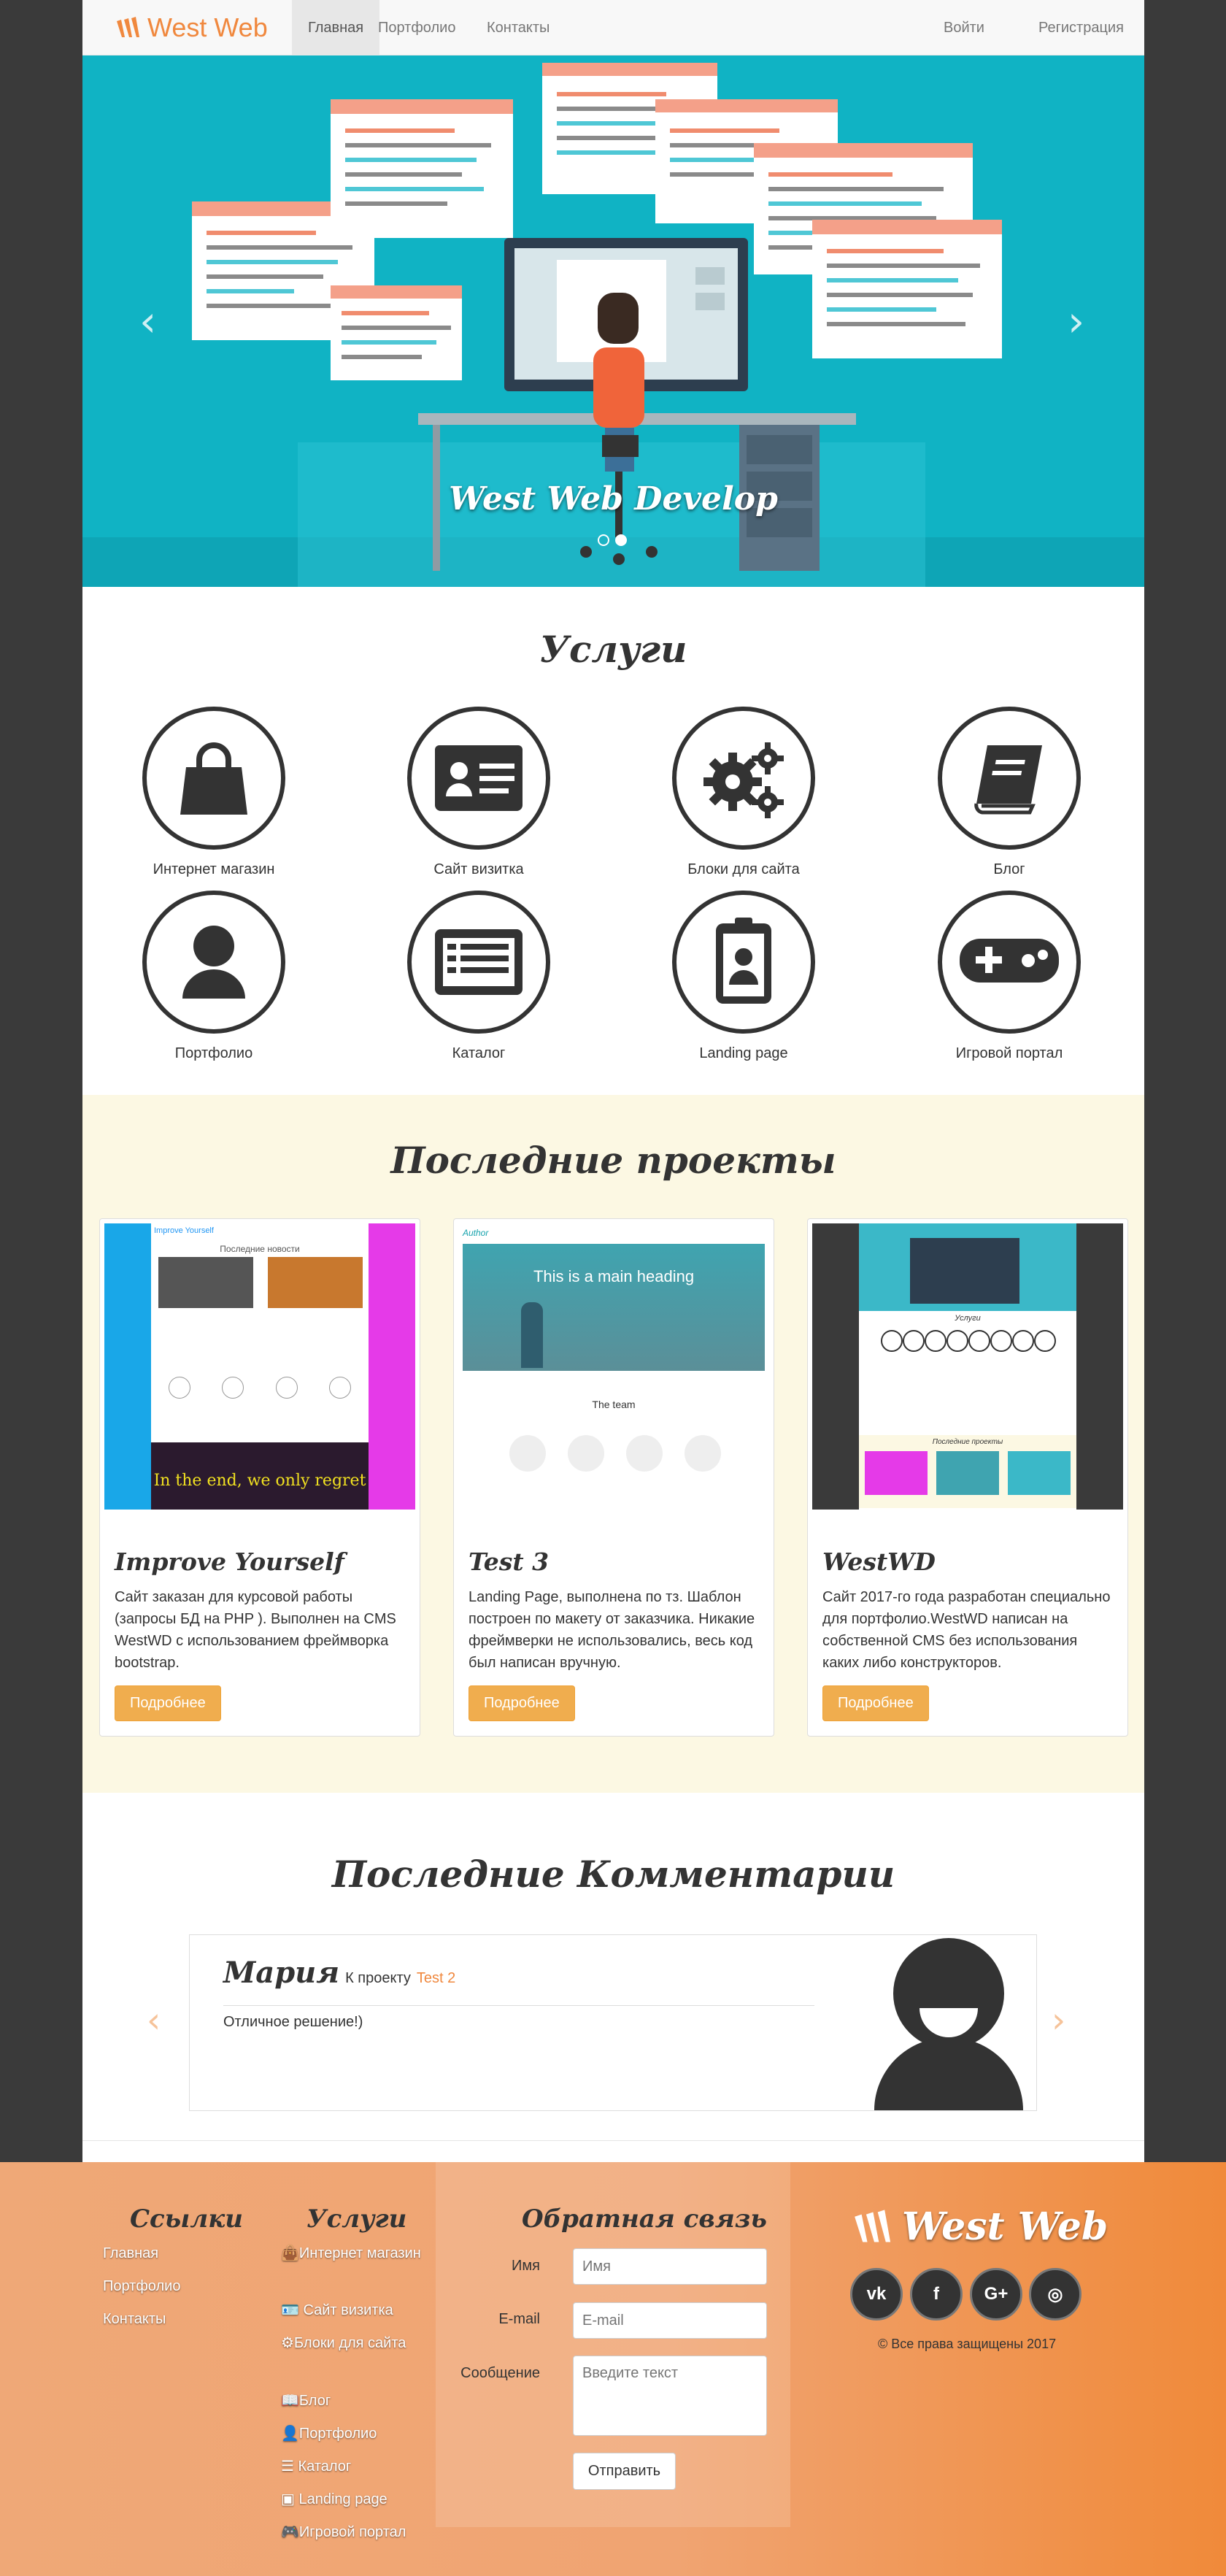 This screenshot has height=2576, width=1226. Describe the element at coordinates (479, 1053) in the screenshot. I see `service-label: Каталог` at that location.